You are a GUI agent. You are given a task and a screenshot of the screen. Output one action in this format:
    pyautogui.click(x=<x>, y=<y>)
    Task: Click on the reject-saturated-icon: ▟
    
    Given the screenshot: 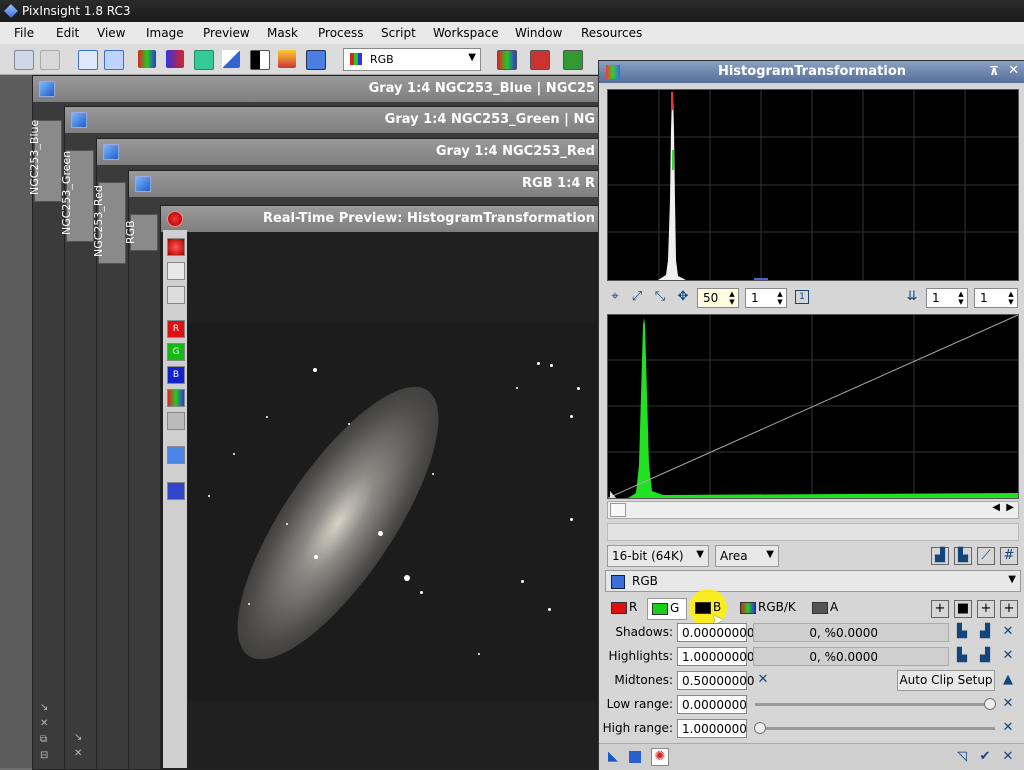 What is the action you would take?
    pyautogui.click(x=940, y=556)
    